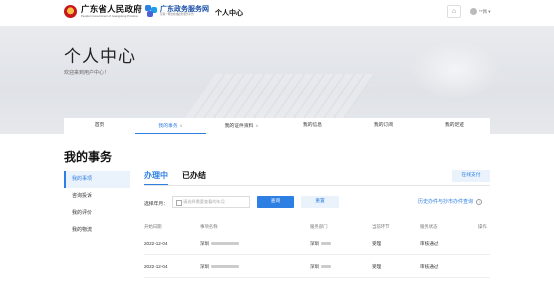  I want to click on user-menu: **佩 ▾, so click(480, 11).